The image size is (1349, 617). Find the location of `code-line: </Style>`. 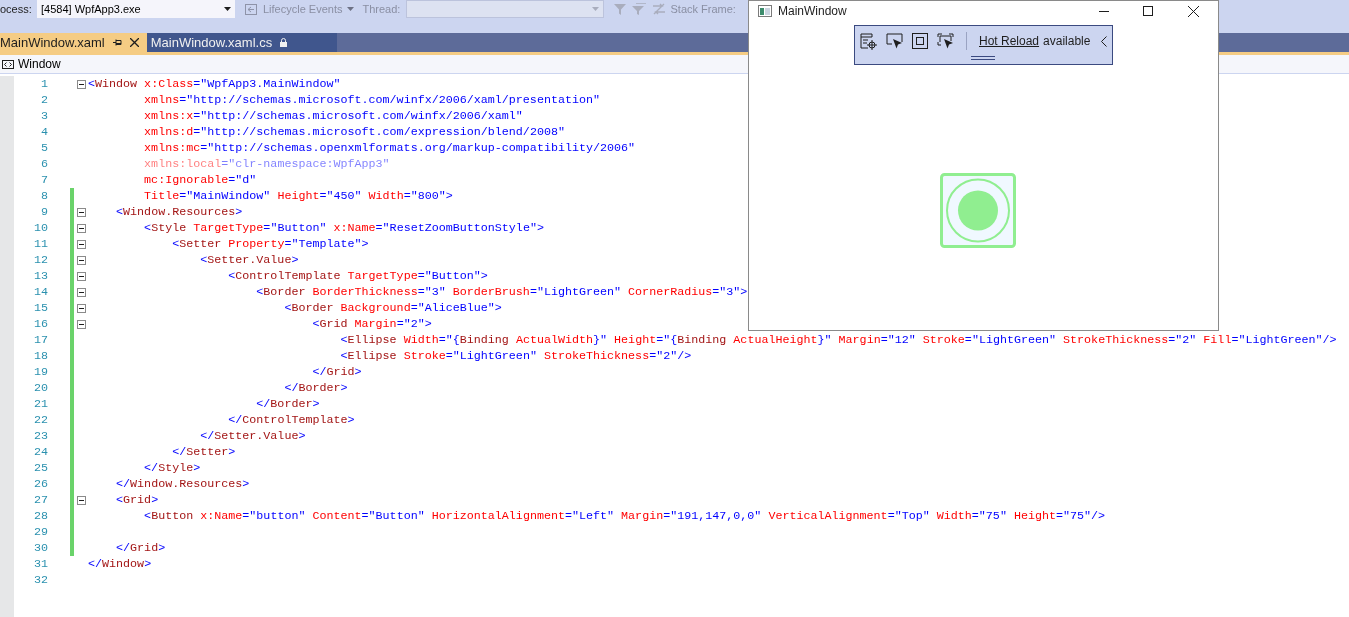

code-line: </Style> is located at coordinates (172, 468).